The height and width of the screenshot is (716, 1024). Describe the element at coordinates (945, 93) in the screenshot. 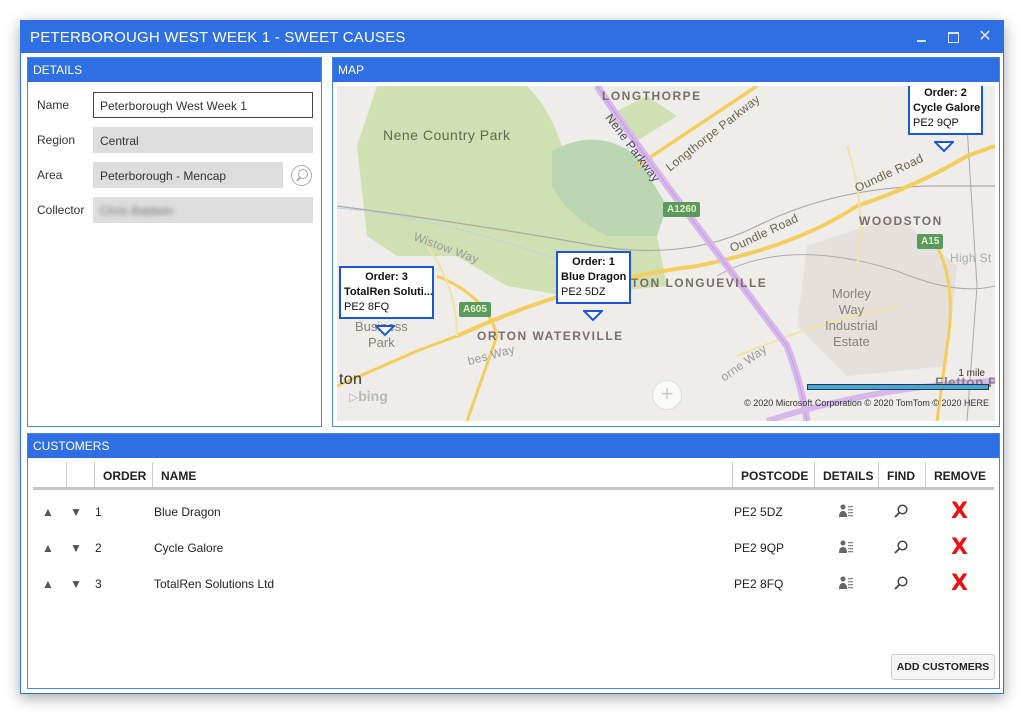

I see `marker-order: Order: 2` at that location.